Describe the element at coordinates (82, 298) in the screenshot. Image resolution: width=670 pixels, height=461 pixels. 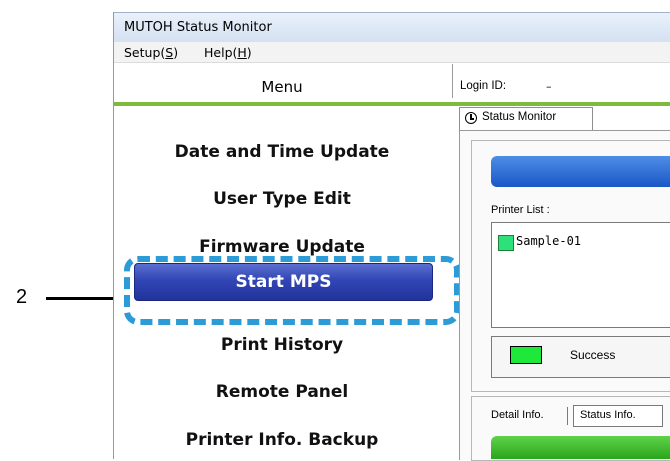
I see `callout-line` at that location.